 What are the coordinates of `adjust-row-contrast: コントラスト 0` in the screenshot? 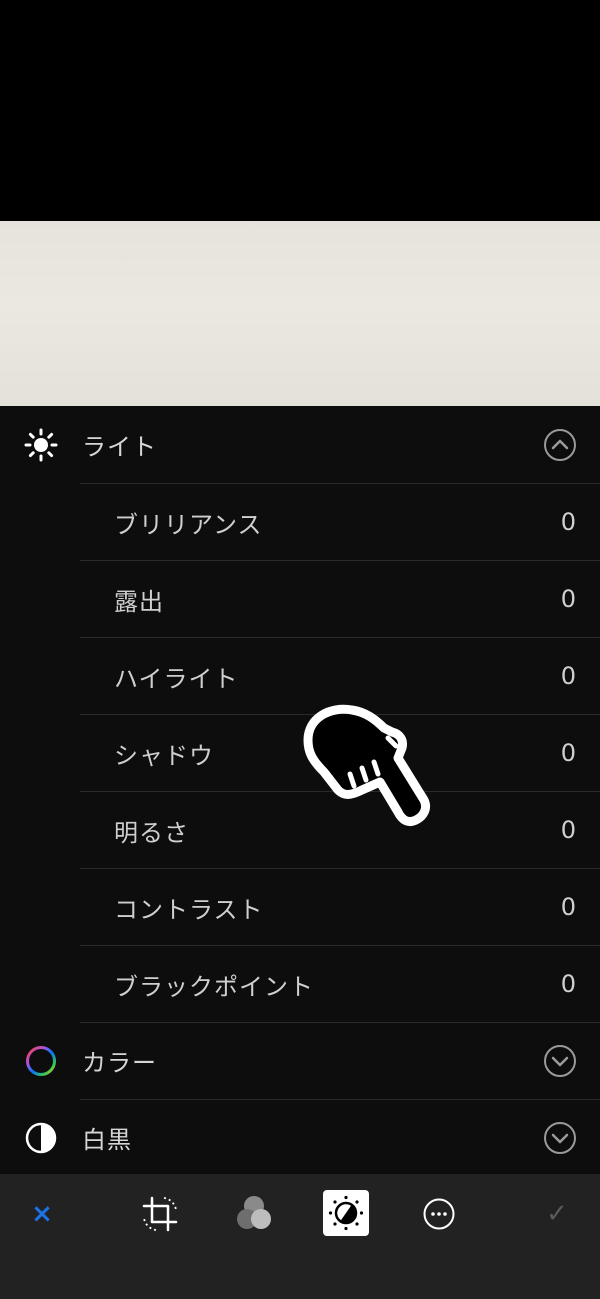 It's located at (340, 906).